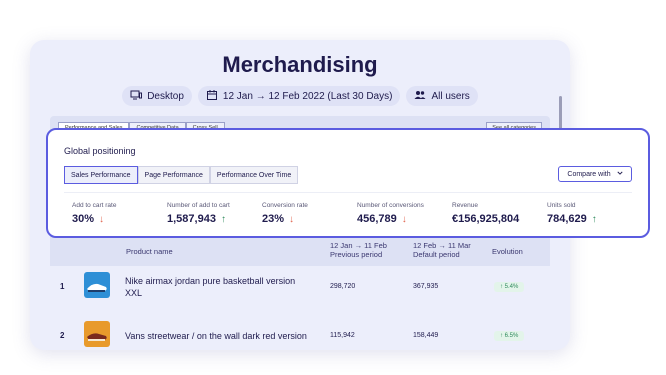 Image resolution: width=666 pixels, height=375 pixels. I want to click on metric-conversion-rate: Conversion rate 23% ↓, so click(285, 213).